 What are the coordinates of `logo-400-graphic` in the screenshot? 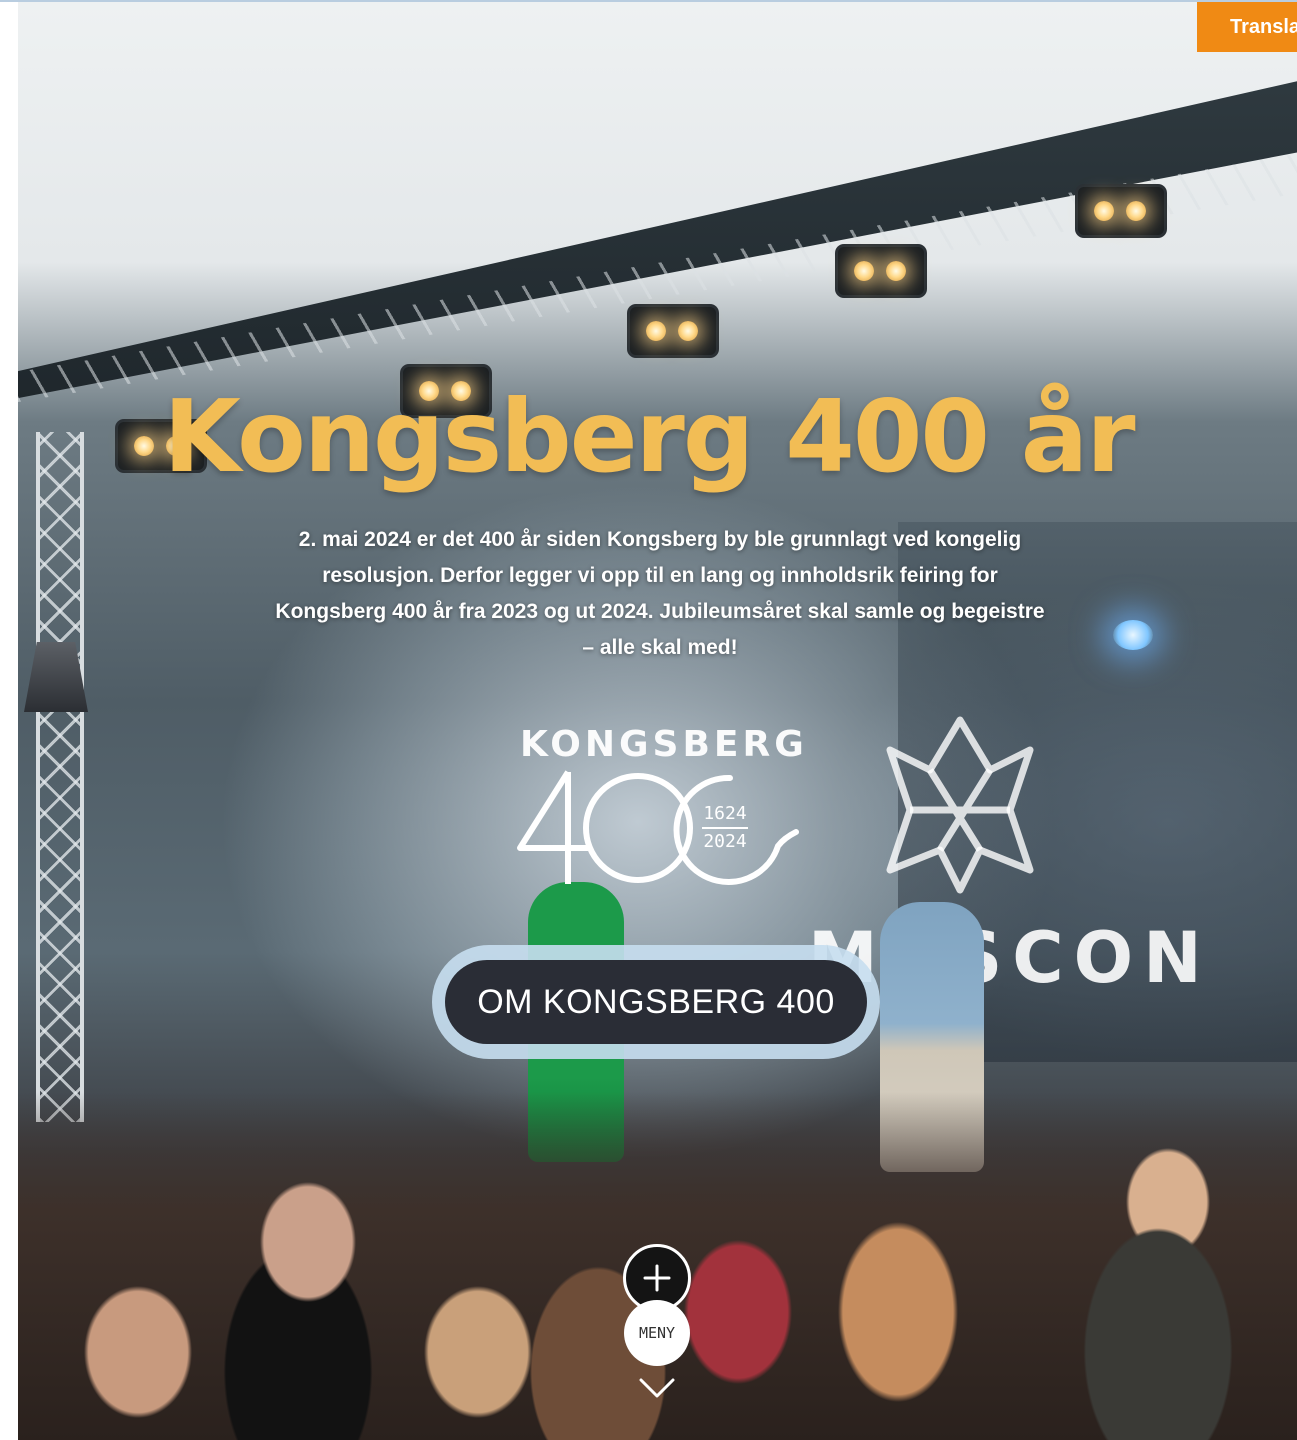 It's located at (658, 827).